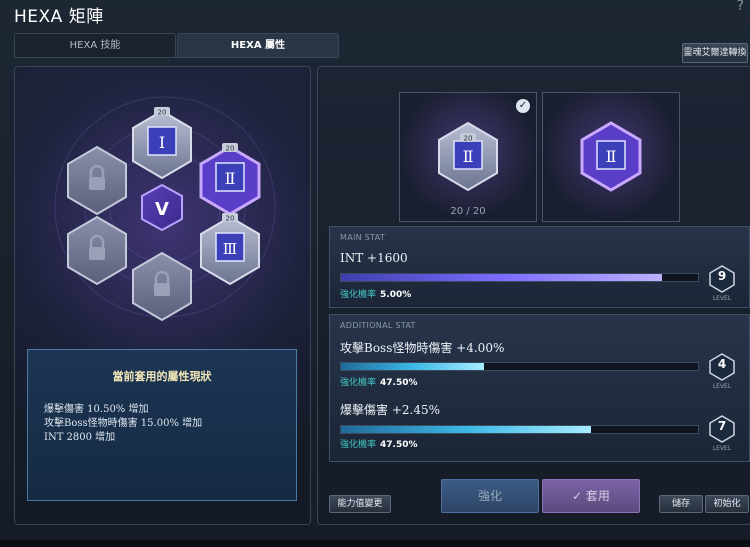 This screenshot has height=547, width=750. I want to click on sol-erda-convert-button: 靈魂艾爾達轉換, so click(715, 53).